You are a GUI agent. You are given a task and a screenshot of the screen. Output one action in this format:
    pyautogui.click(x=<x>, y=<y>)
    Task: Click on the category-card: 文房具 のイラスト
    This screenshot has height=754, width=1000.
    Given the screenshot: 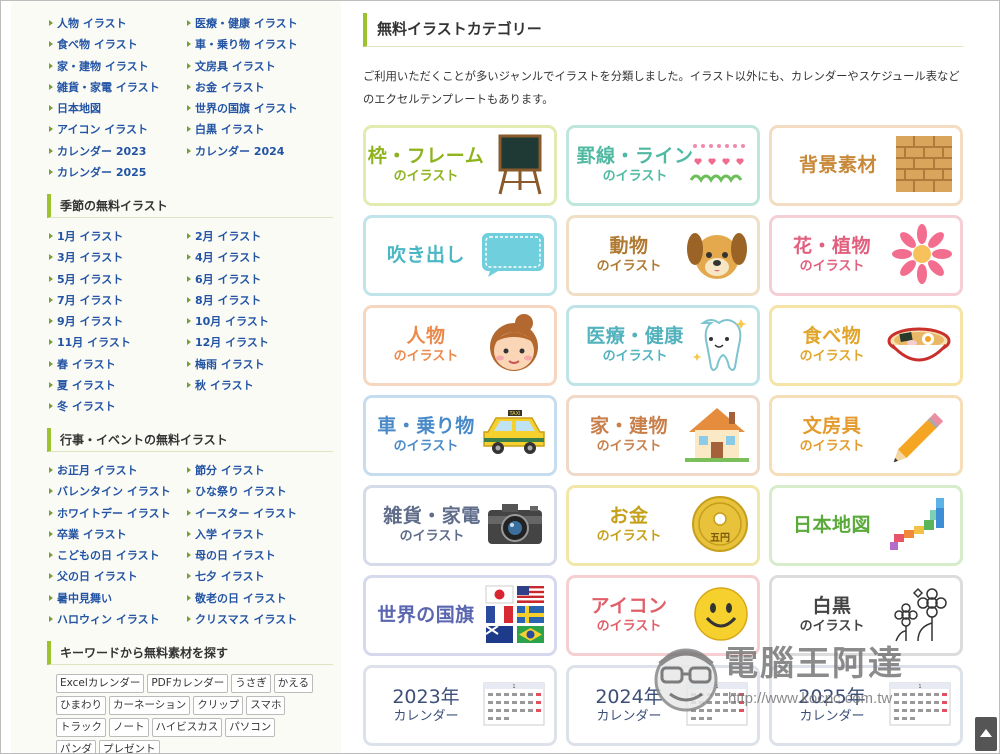 What is the action you would take?
    pyautogui.click(x=866, y=435)
    